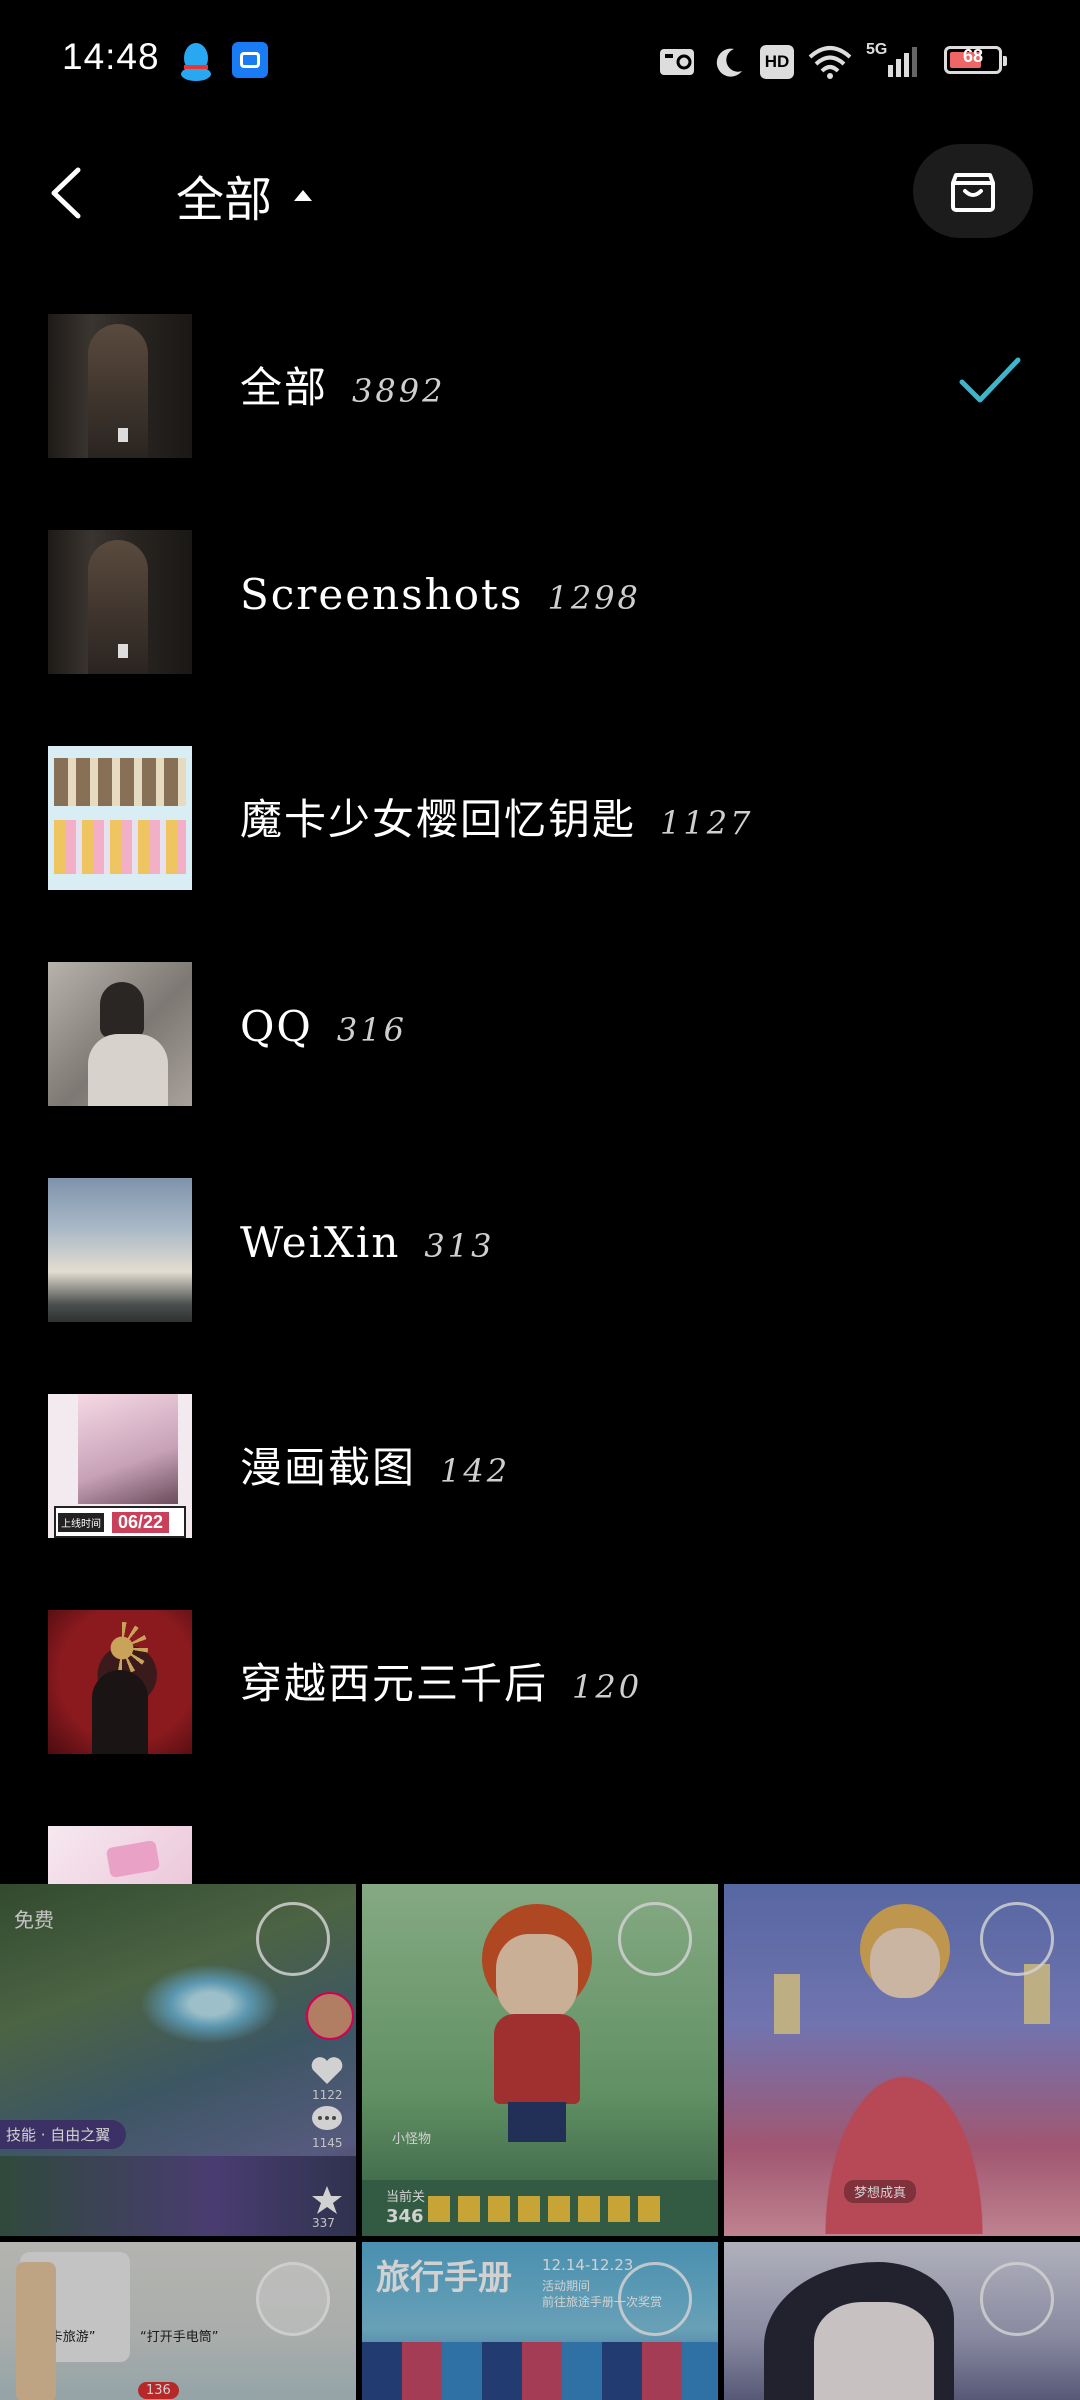  I want to click on photo-thumbnail: 免费 技能 · 自由之翼 1122 1145 337, so click(178, 2060).